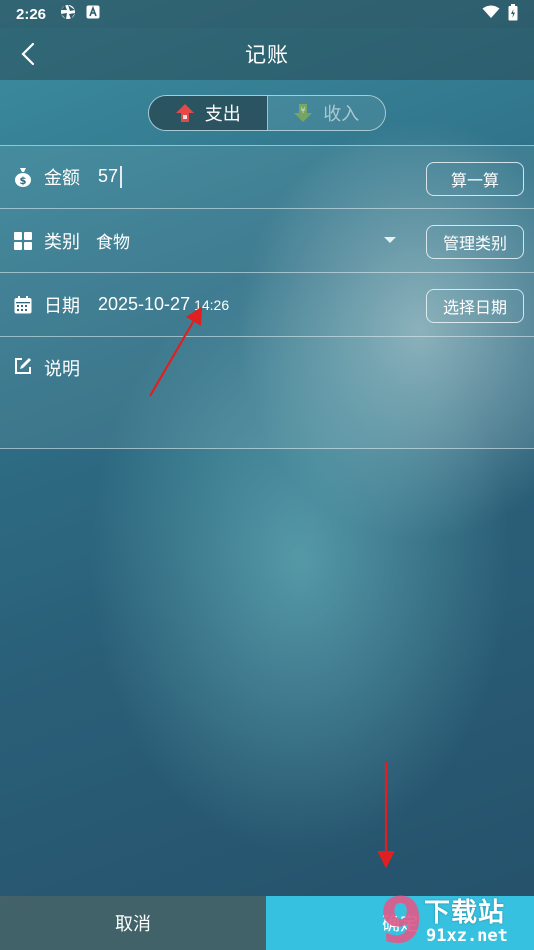  I want to click on amount-input: 57, so click(110, 177).